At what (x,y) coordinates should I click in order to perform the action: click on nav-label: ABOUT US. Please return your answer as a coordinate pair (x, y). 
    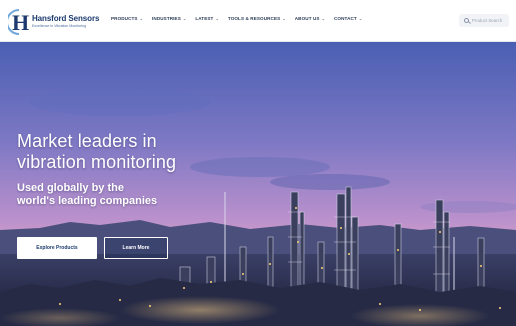
    Looking at the image, I should click on (307, 18).